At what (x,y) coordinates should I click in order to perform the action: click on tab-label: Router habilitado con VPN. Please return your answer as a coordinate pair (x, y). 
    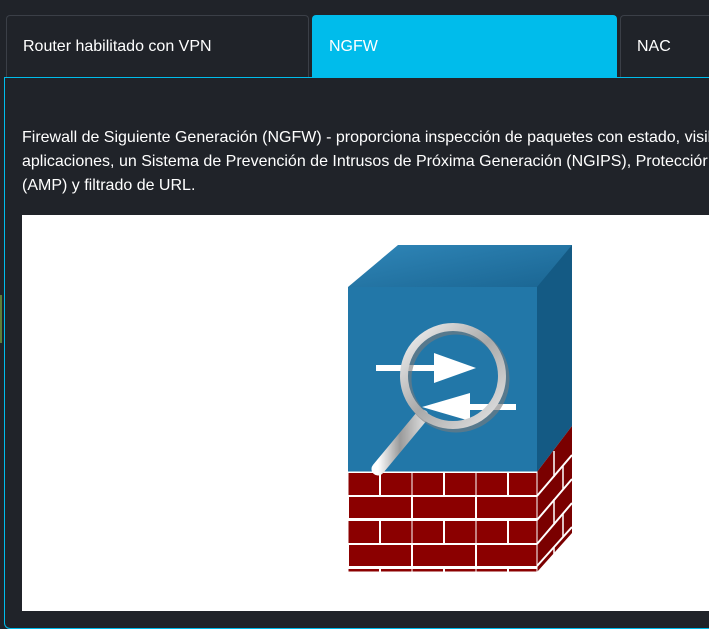
    Looking at the image, I should click on (117, 46).